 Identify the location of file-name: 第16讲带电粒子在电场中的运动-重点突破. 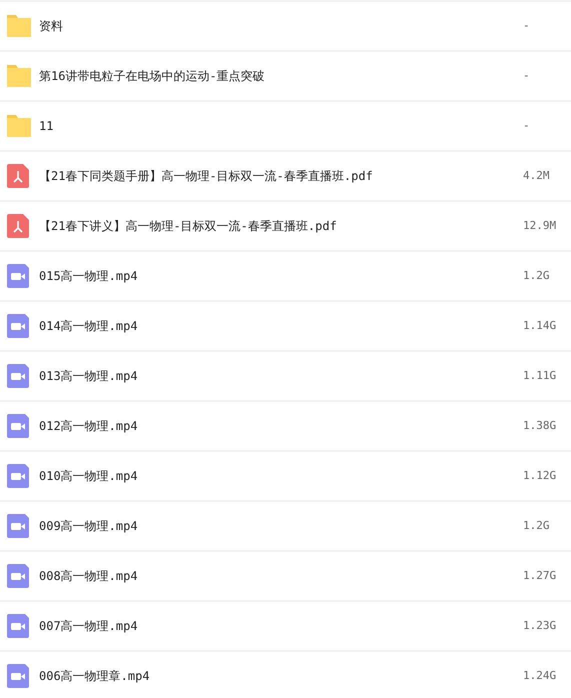
(152, 76).